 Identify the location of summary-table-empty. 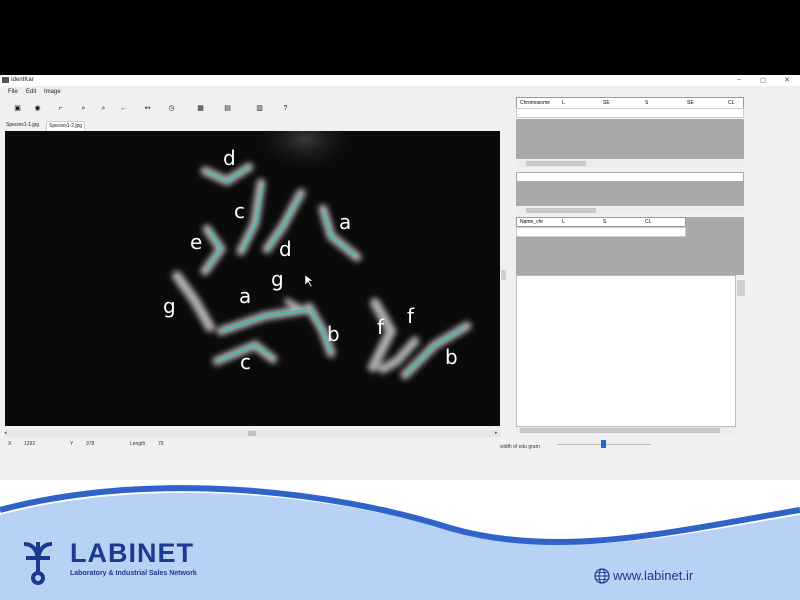
(630, 194).